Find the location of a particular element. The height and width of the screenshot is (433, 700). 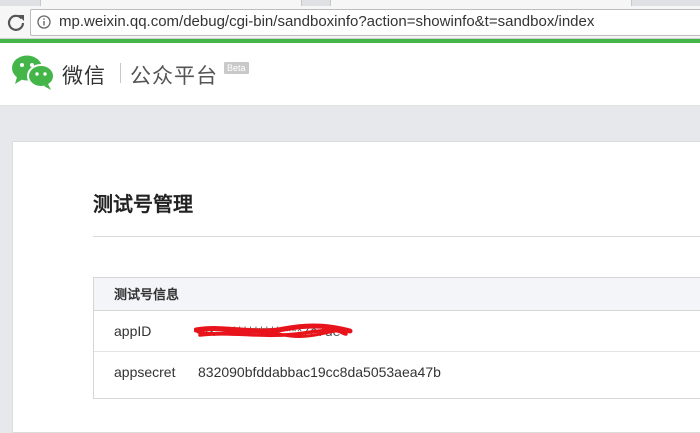

info-row-appid: appID wx****************7c7de is located at coordinates (397, 331).